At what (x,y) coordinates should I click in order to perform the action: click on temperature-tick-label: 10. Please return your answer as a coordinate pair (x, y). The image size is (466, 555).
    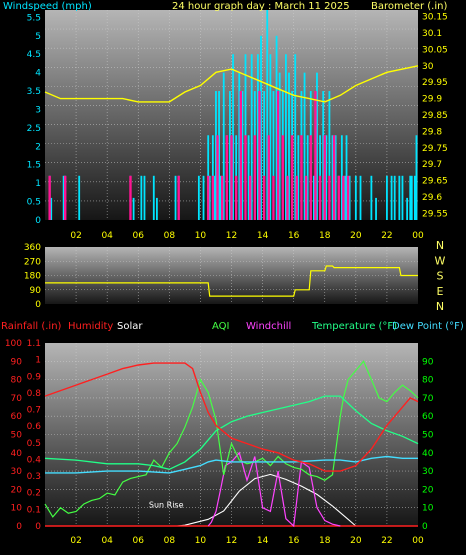
    Looking at the image, I should click on (428, 509).